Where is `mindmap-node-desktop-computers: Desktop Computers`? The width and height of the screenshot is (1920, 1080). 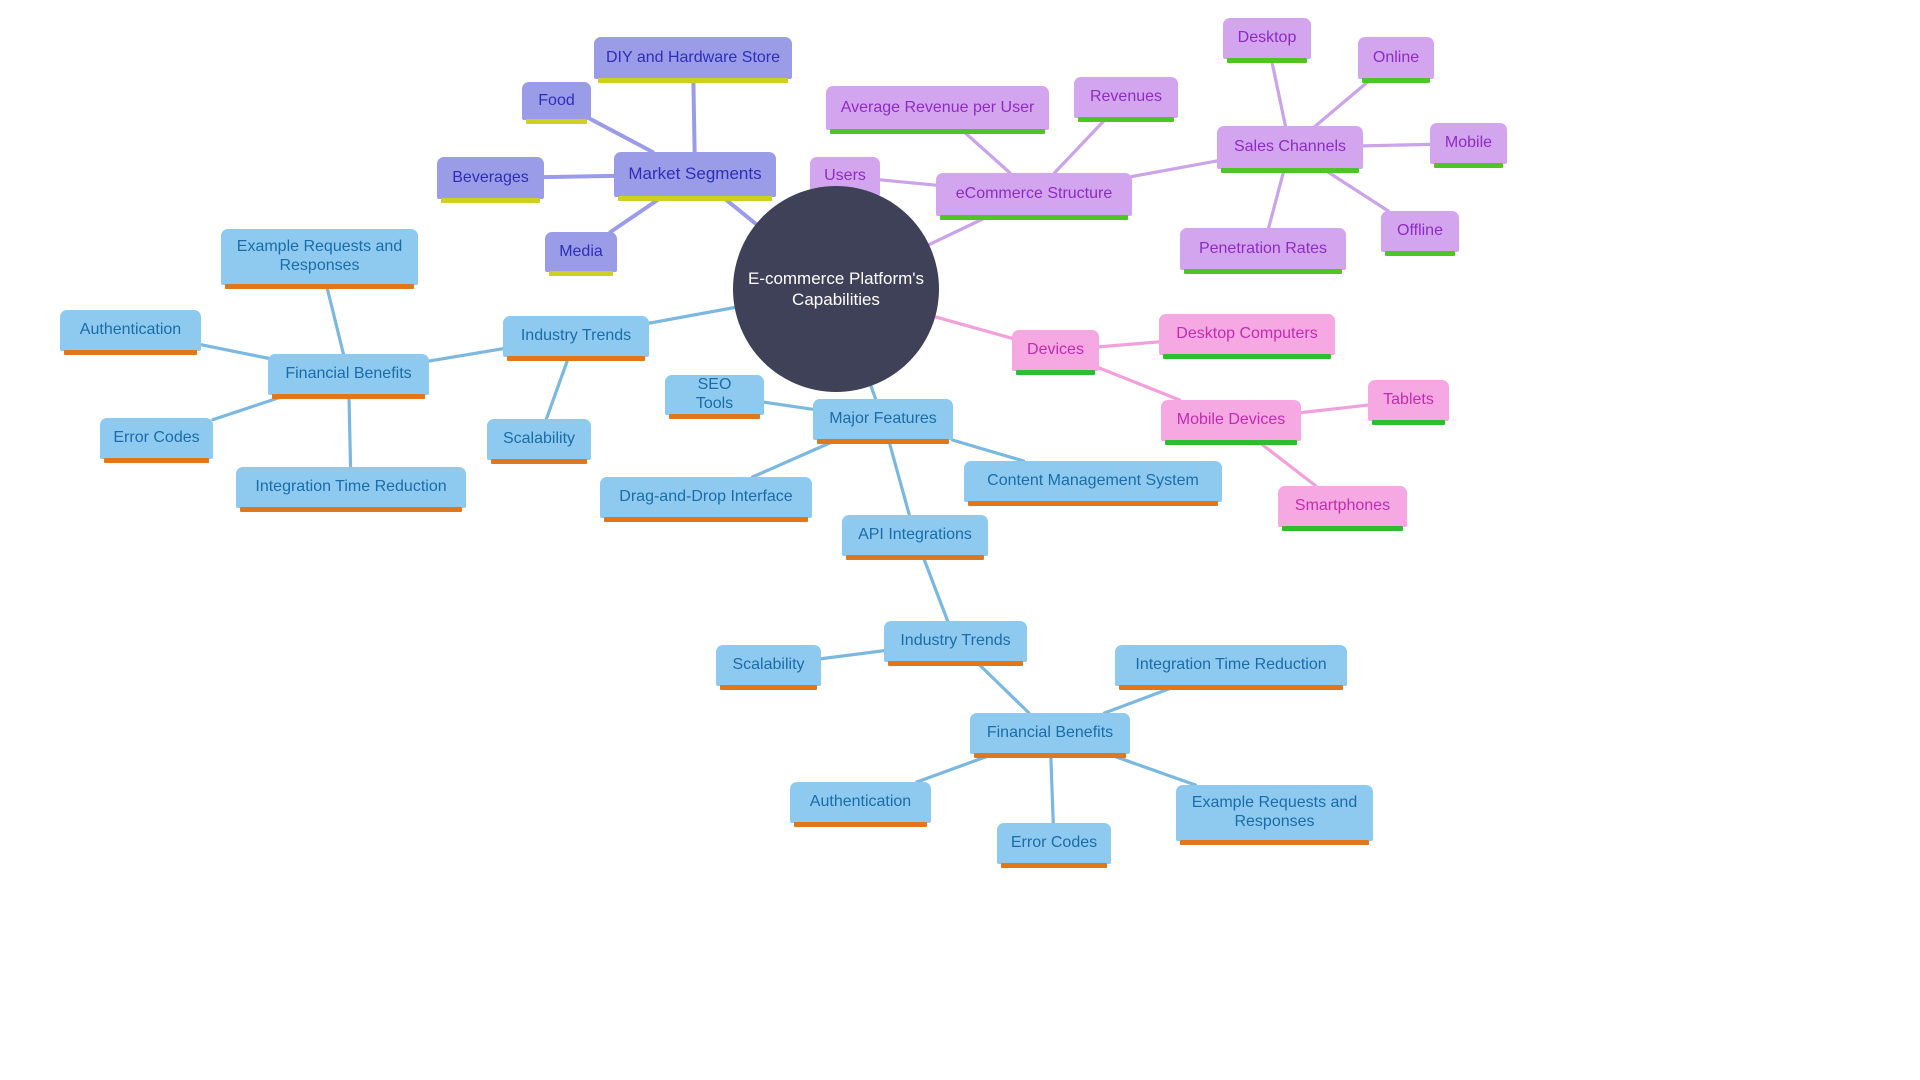
mindmap-node-desktop-computers: Desktop Computers is located at coordinates (1247, 336).